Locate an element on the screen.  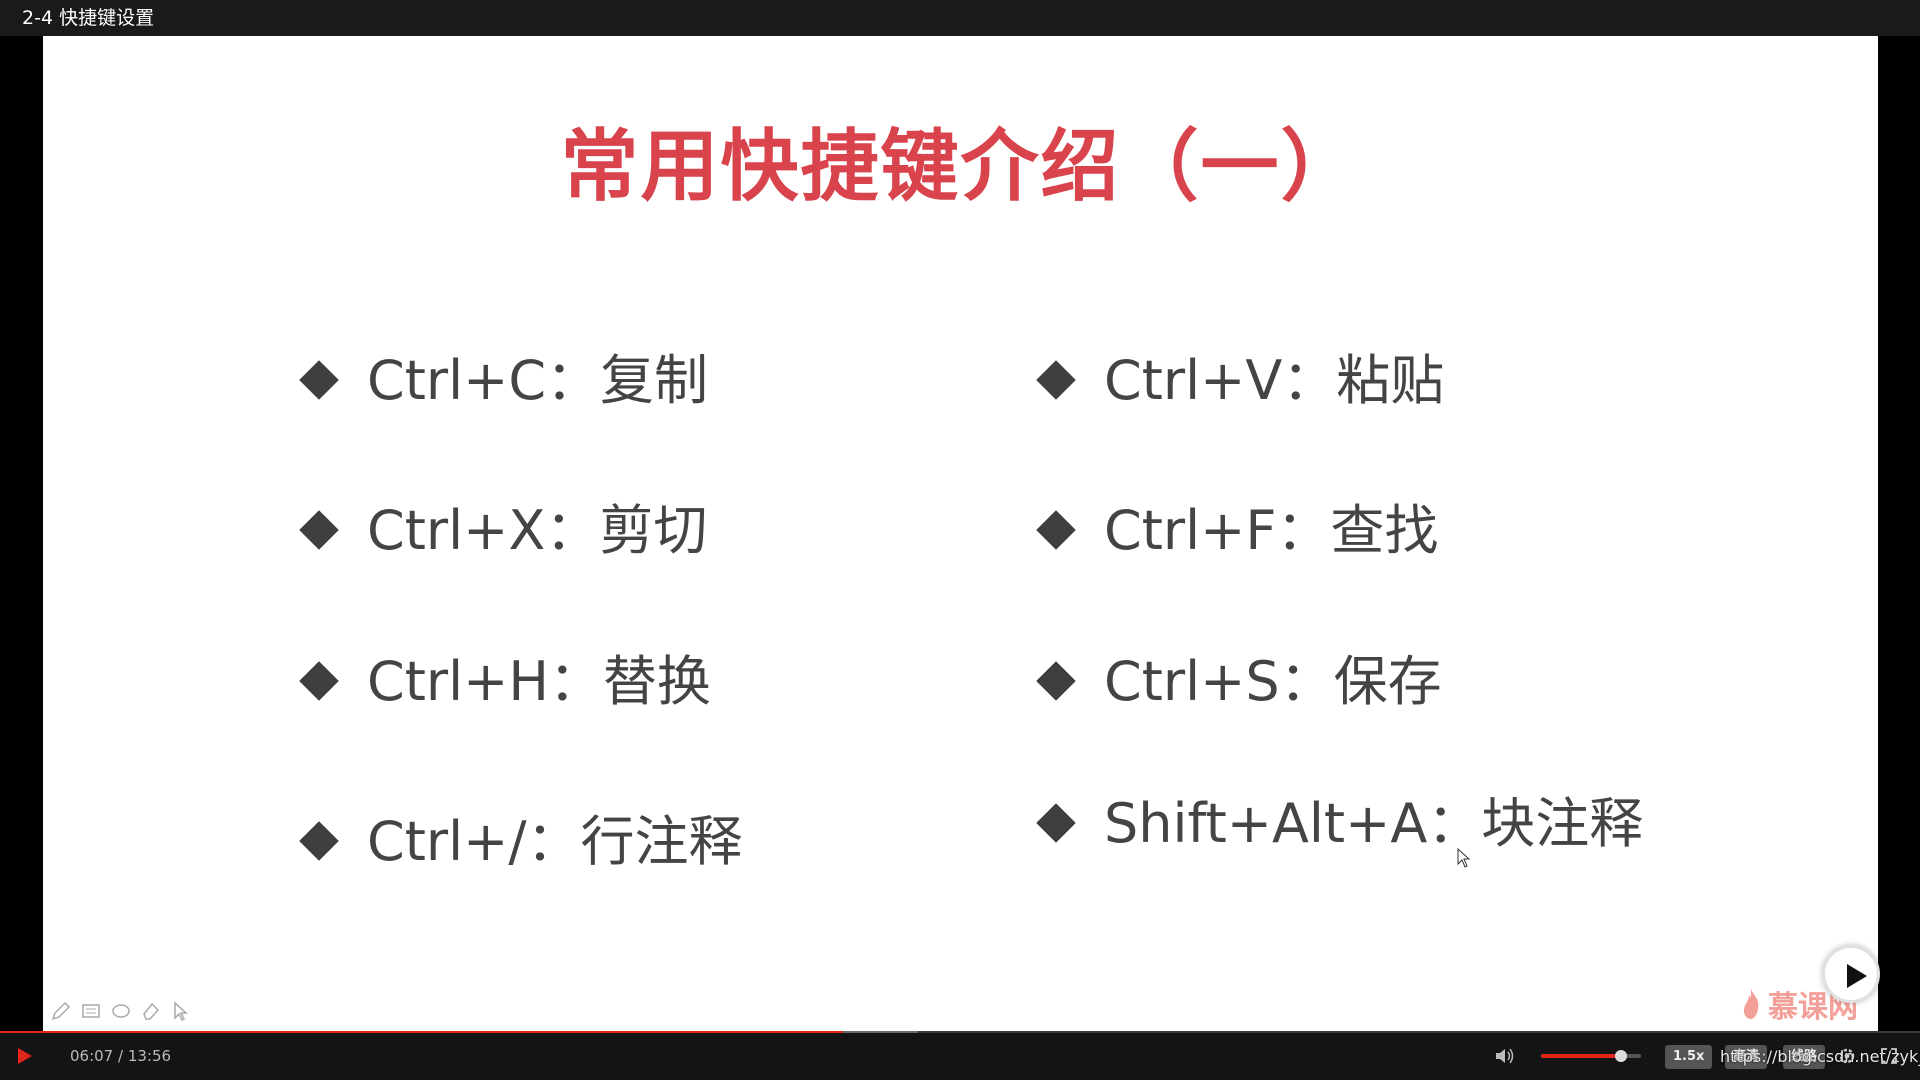
shortcut-item: Ctrl+F：查找 is located at coordinates (1237, 531).